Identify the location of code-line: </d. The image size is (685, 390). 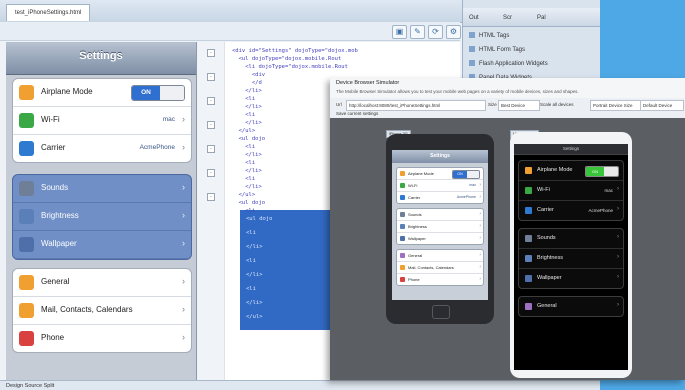
(247, 83).